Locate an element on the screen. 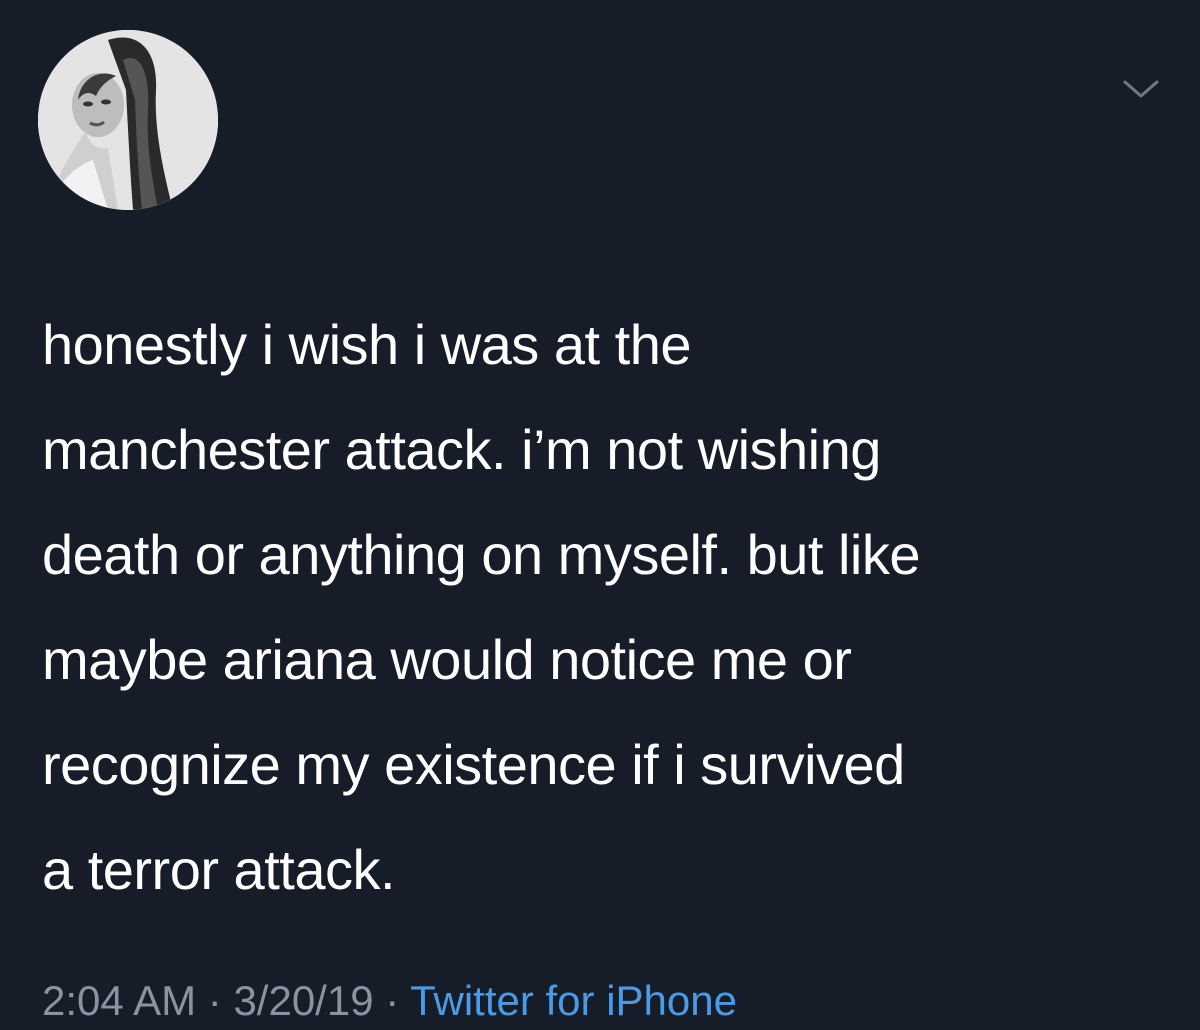 The image size is (1200, 1030). tweet-time: 2:04 AM is located at coordinates (119, 1000).